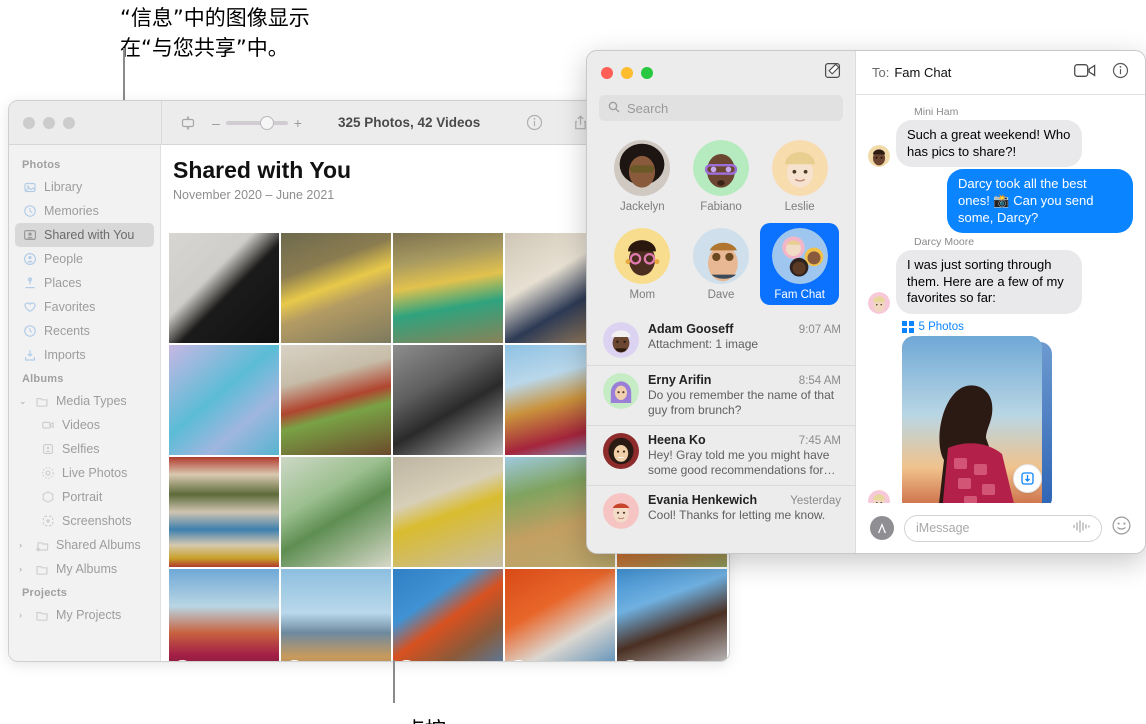 The height and width of the screenshot is (724, 1146). Describe the element at coordinates (799, 264) in the screenshot. I see `pinned-conversation-fam-chat: Fam Chat` at that location.